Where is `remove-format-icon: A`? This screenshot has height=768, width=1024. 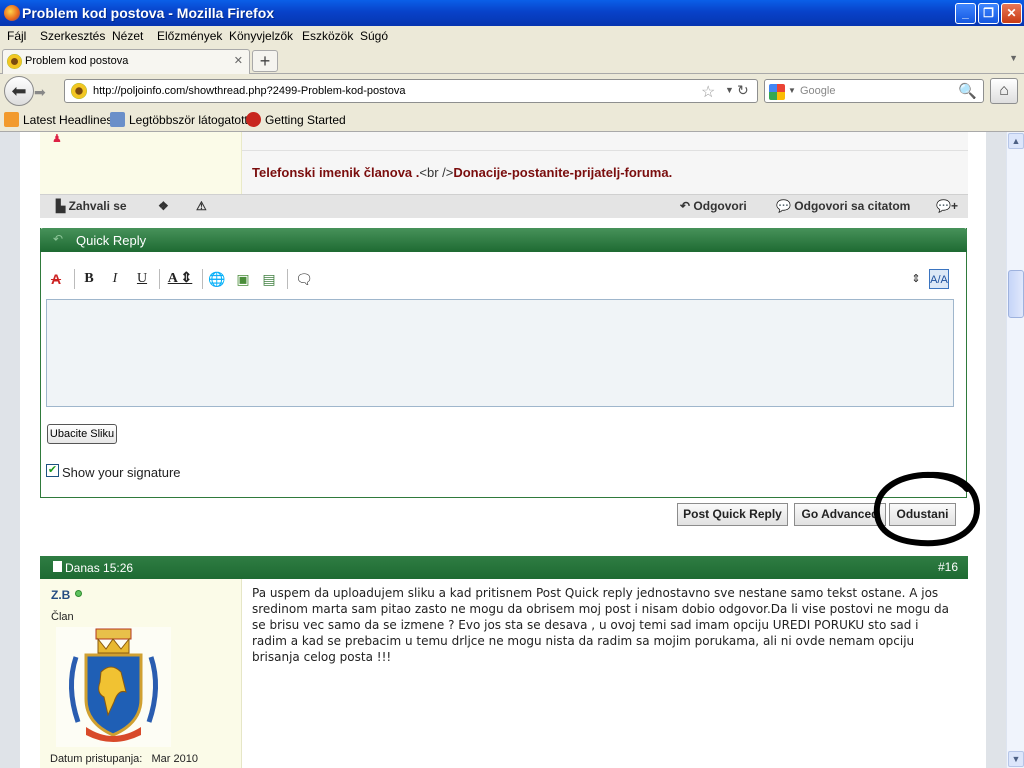 remove-format-icon: A is located at coordinates (56, 279).